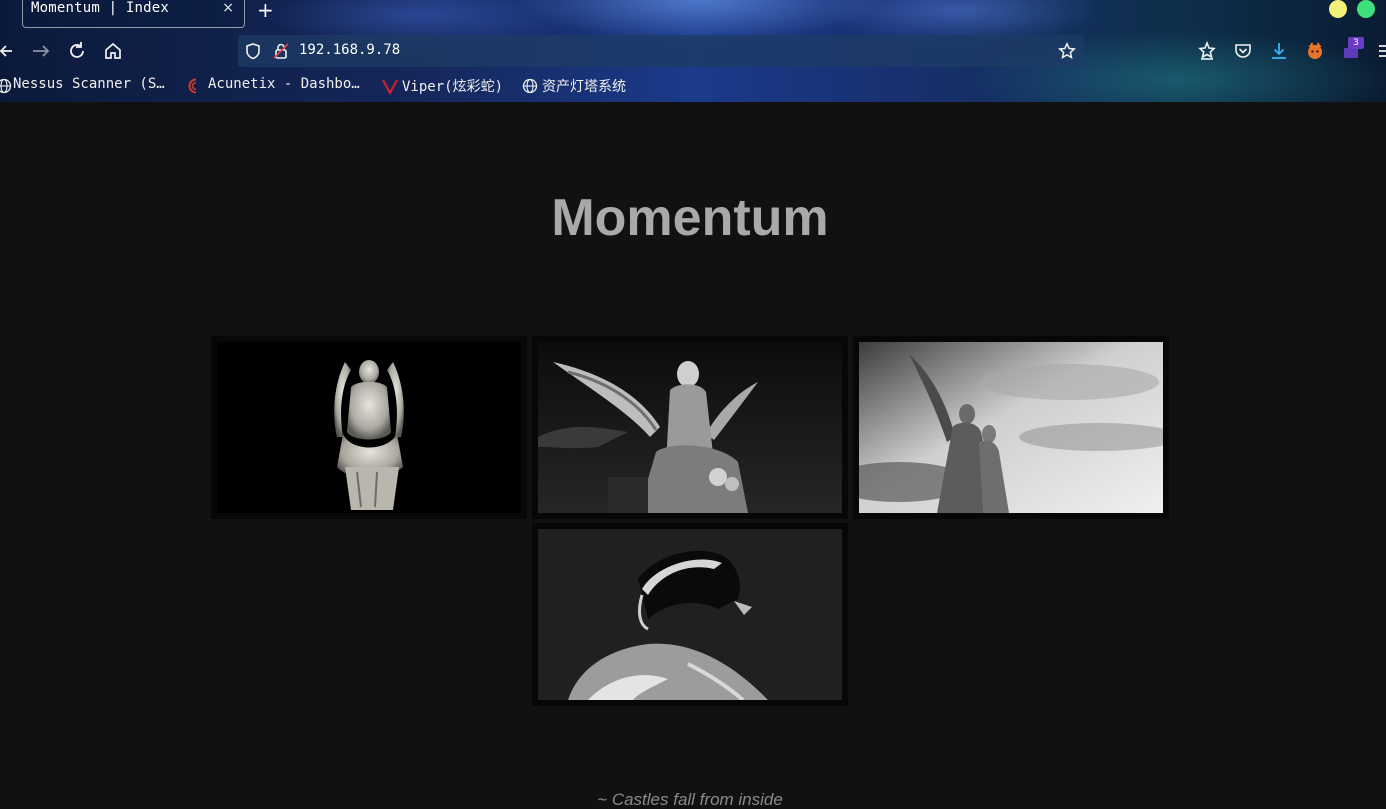 Image resolution: width=1386 pixels, height=809 pixels. I want to click on tab-title: Momentum | Index, so click(100, 8).